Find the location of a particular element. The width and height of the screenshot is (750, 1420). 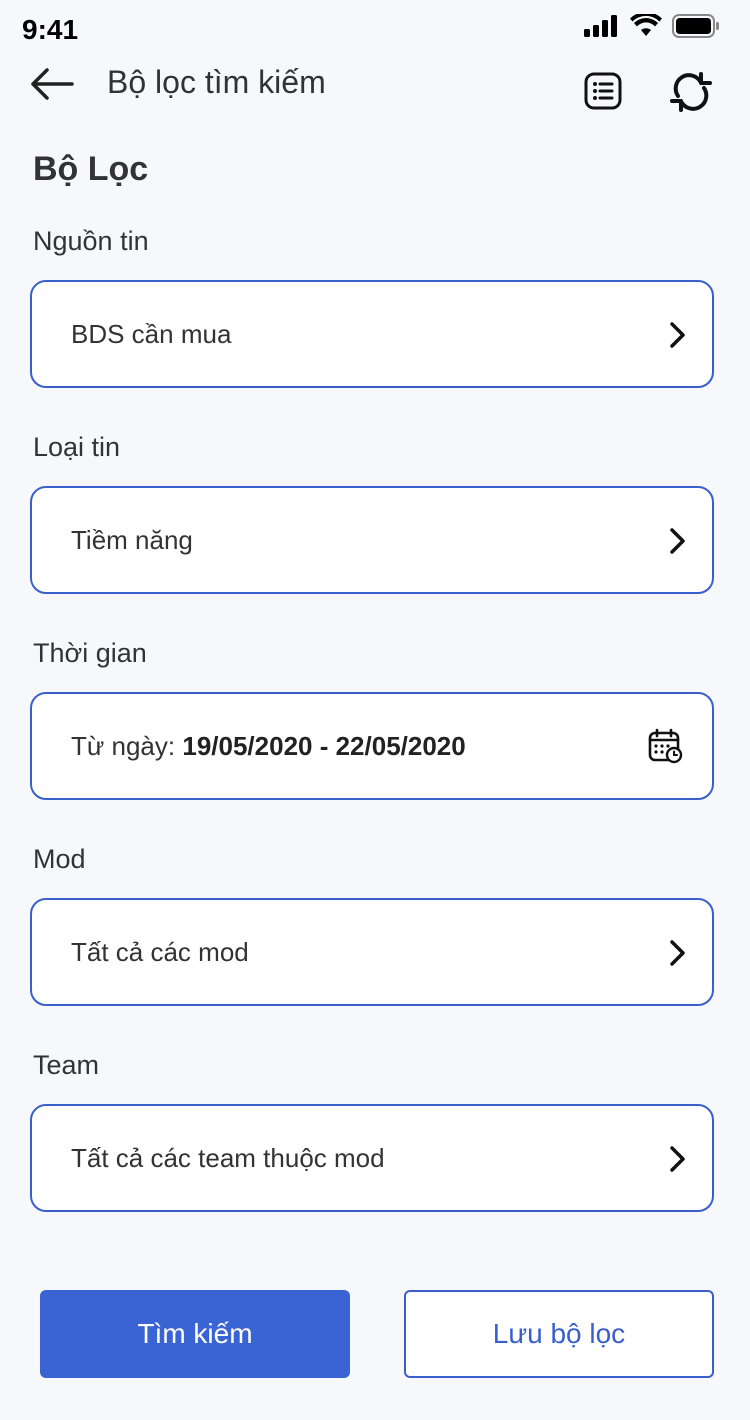

battery-icon is located at coordinates (695, 26).